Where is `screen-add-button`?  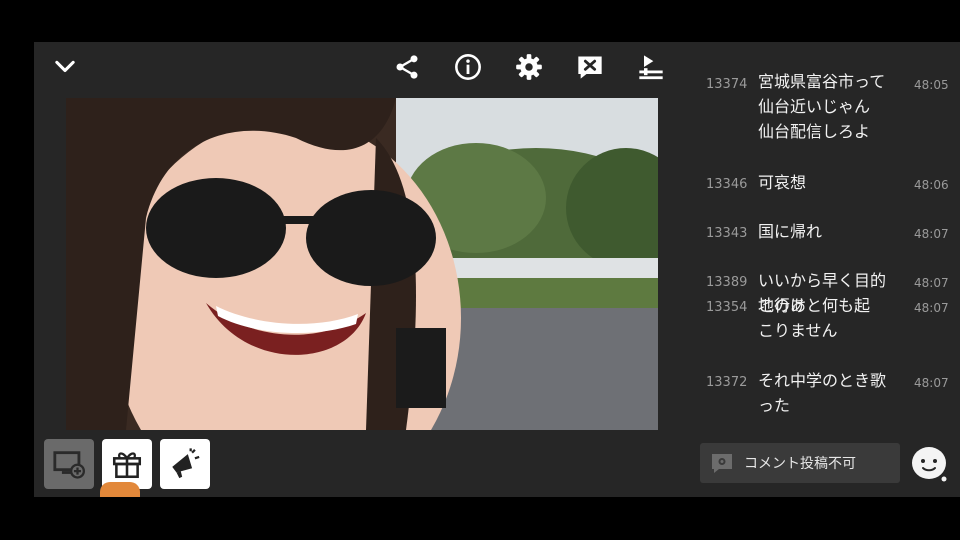
screen-add-button is located at coordinates (69, 464).